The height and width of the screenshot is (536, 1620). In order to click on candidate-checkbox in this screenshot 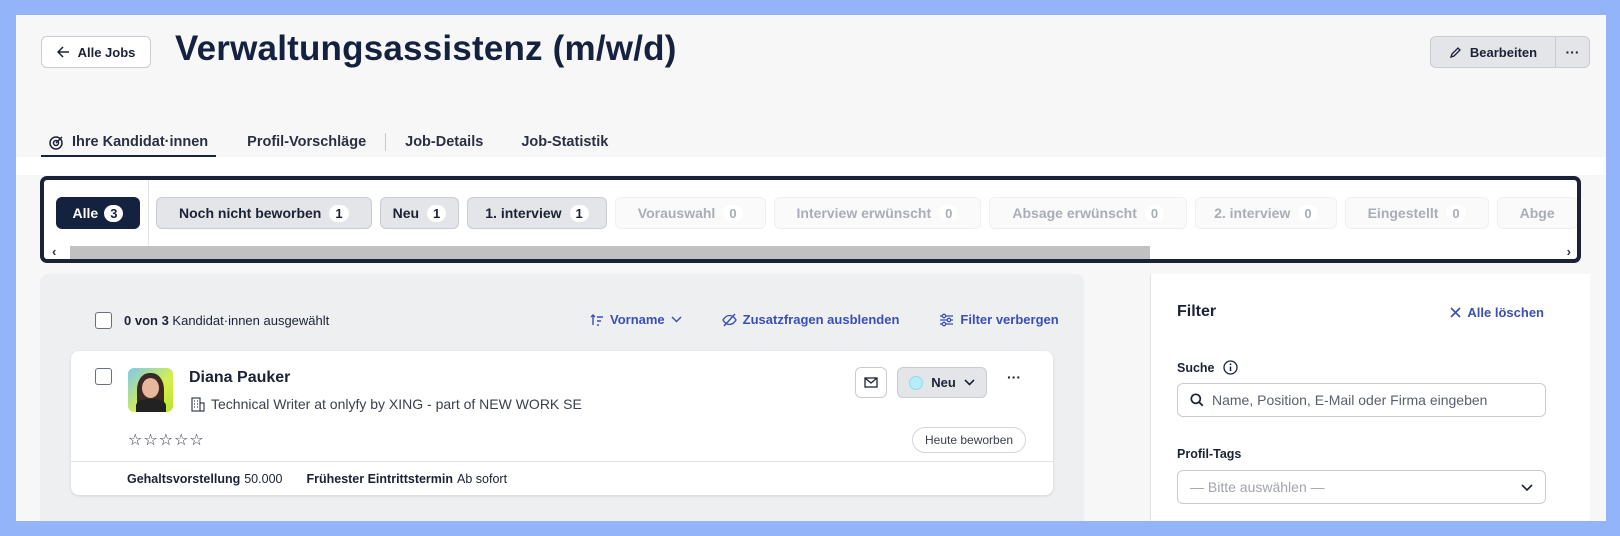, I will do `click(103, 376)`.